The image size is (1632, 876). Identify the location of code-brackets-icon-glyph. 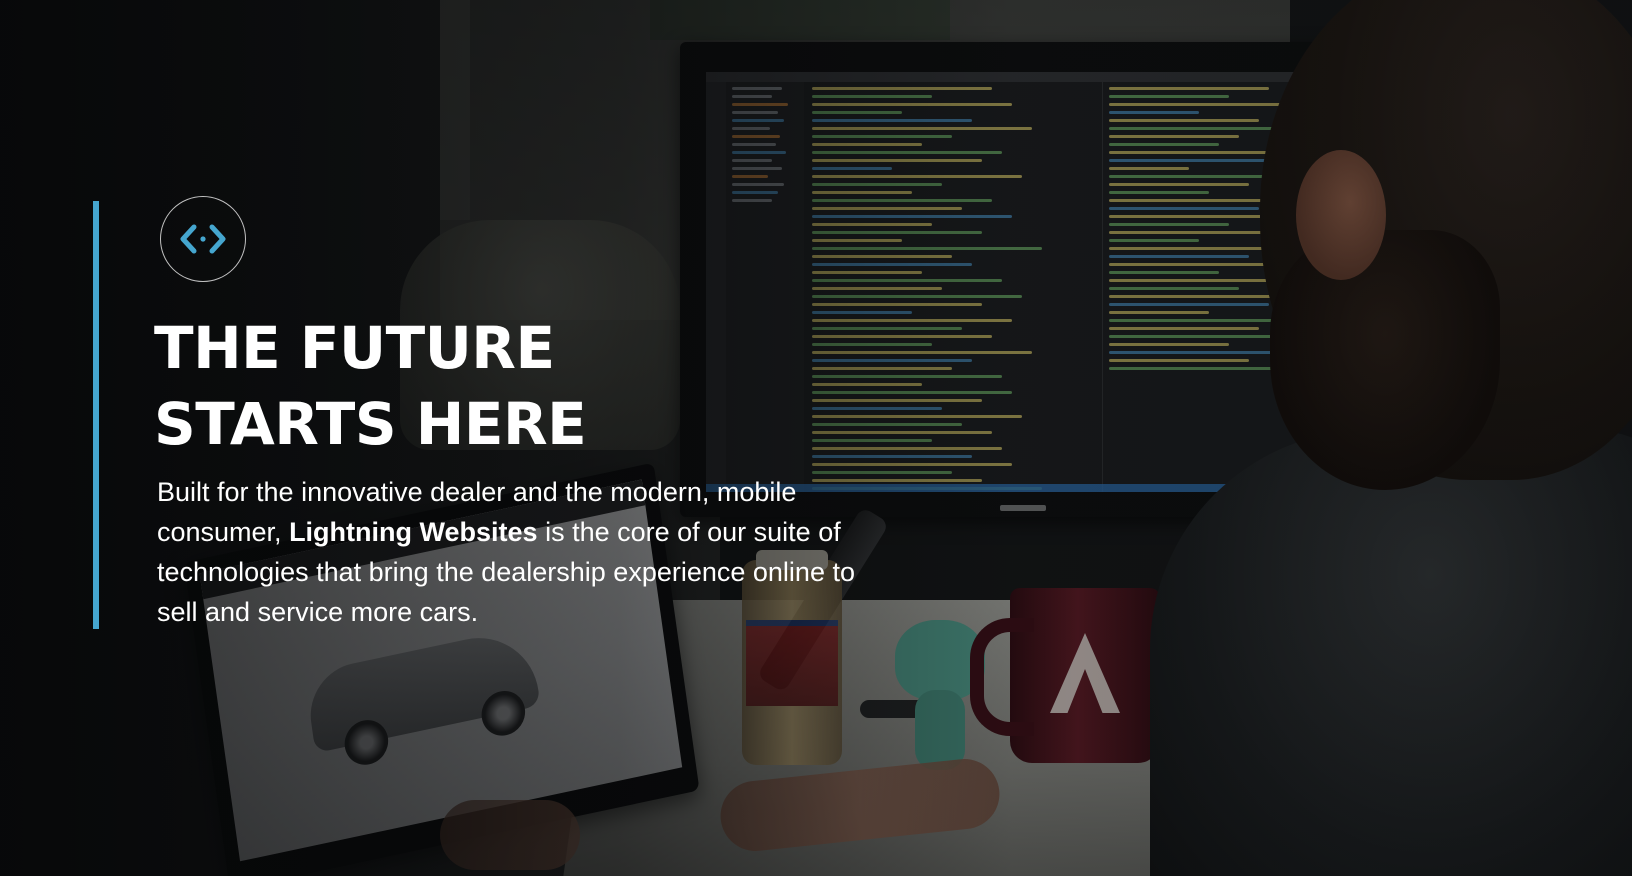
(203, 239).